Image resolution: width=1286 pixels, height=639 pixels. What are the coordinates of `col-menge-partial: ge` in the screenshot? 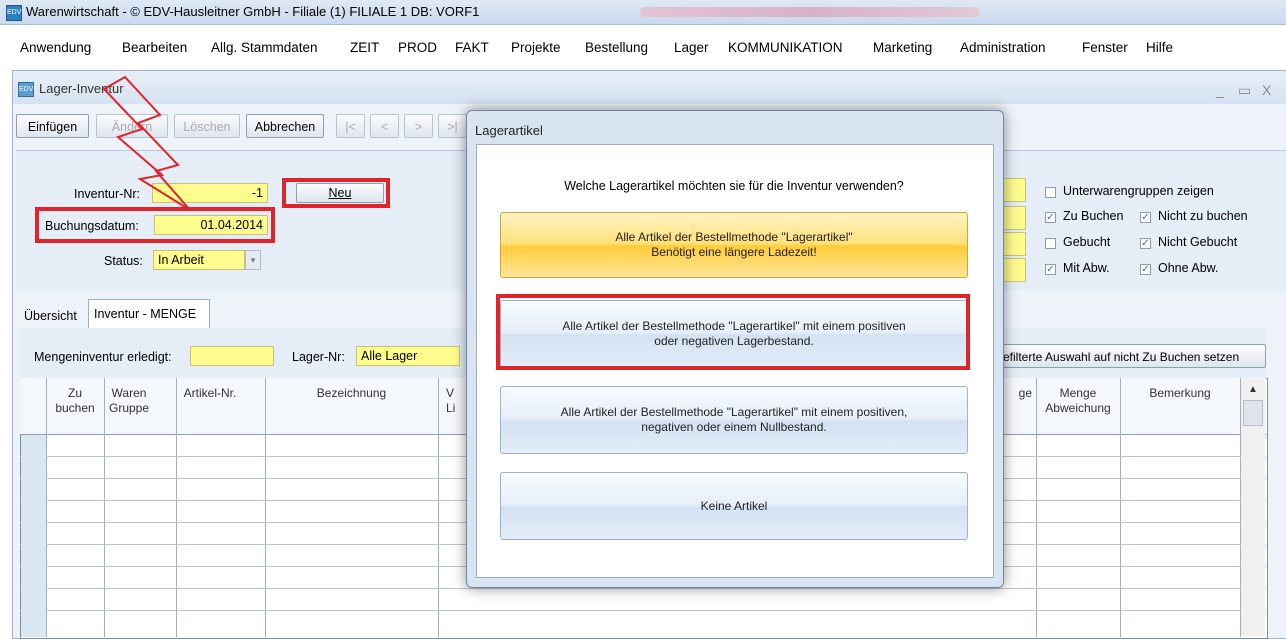 It's located at (1019, 393).